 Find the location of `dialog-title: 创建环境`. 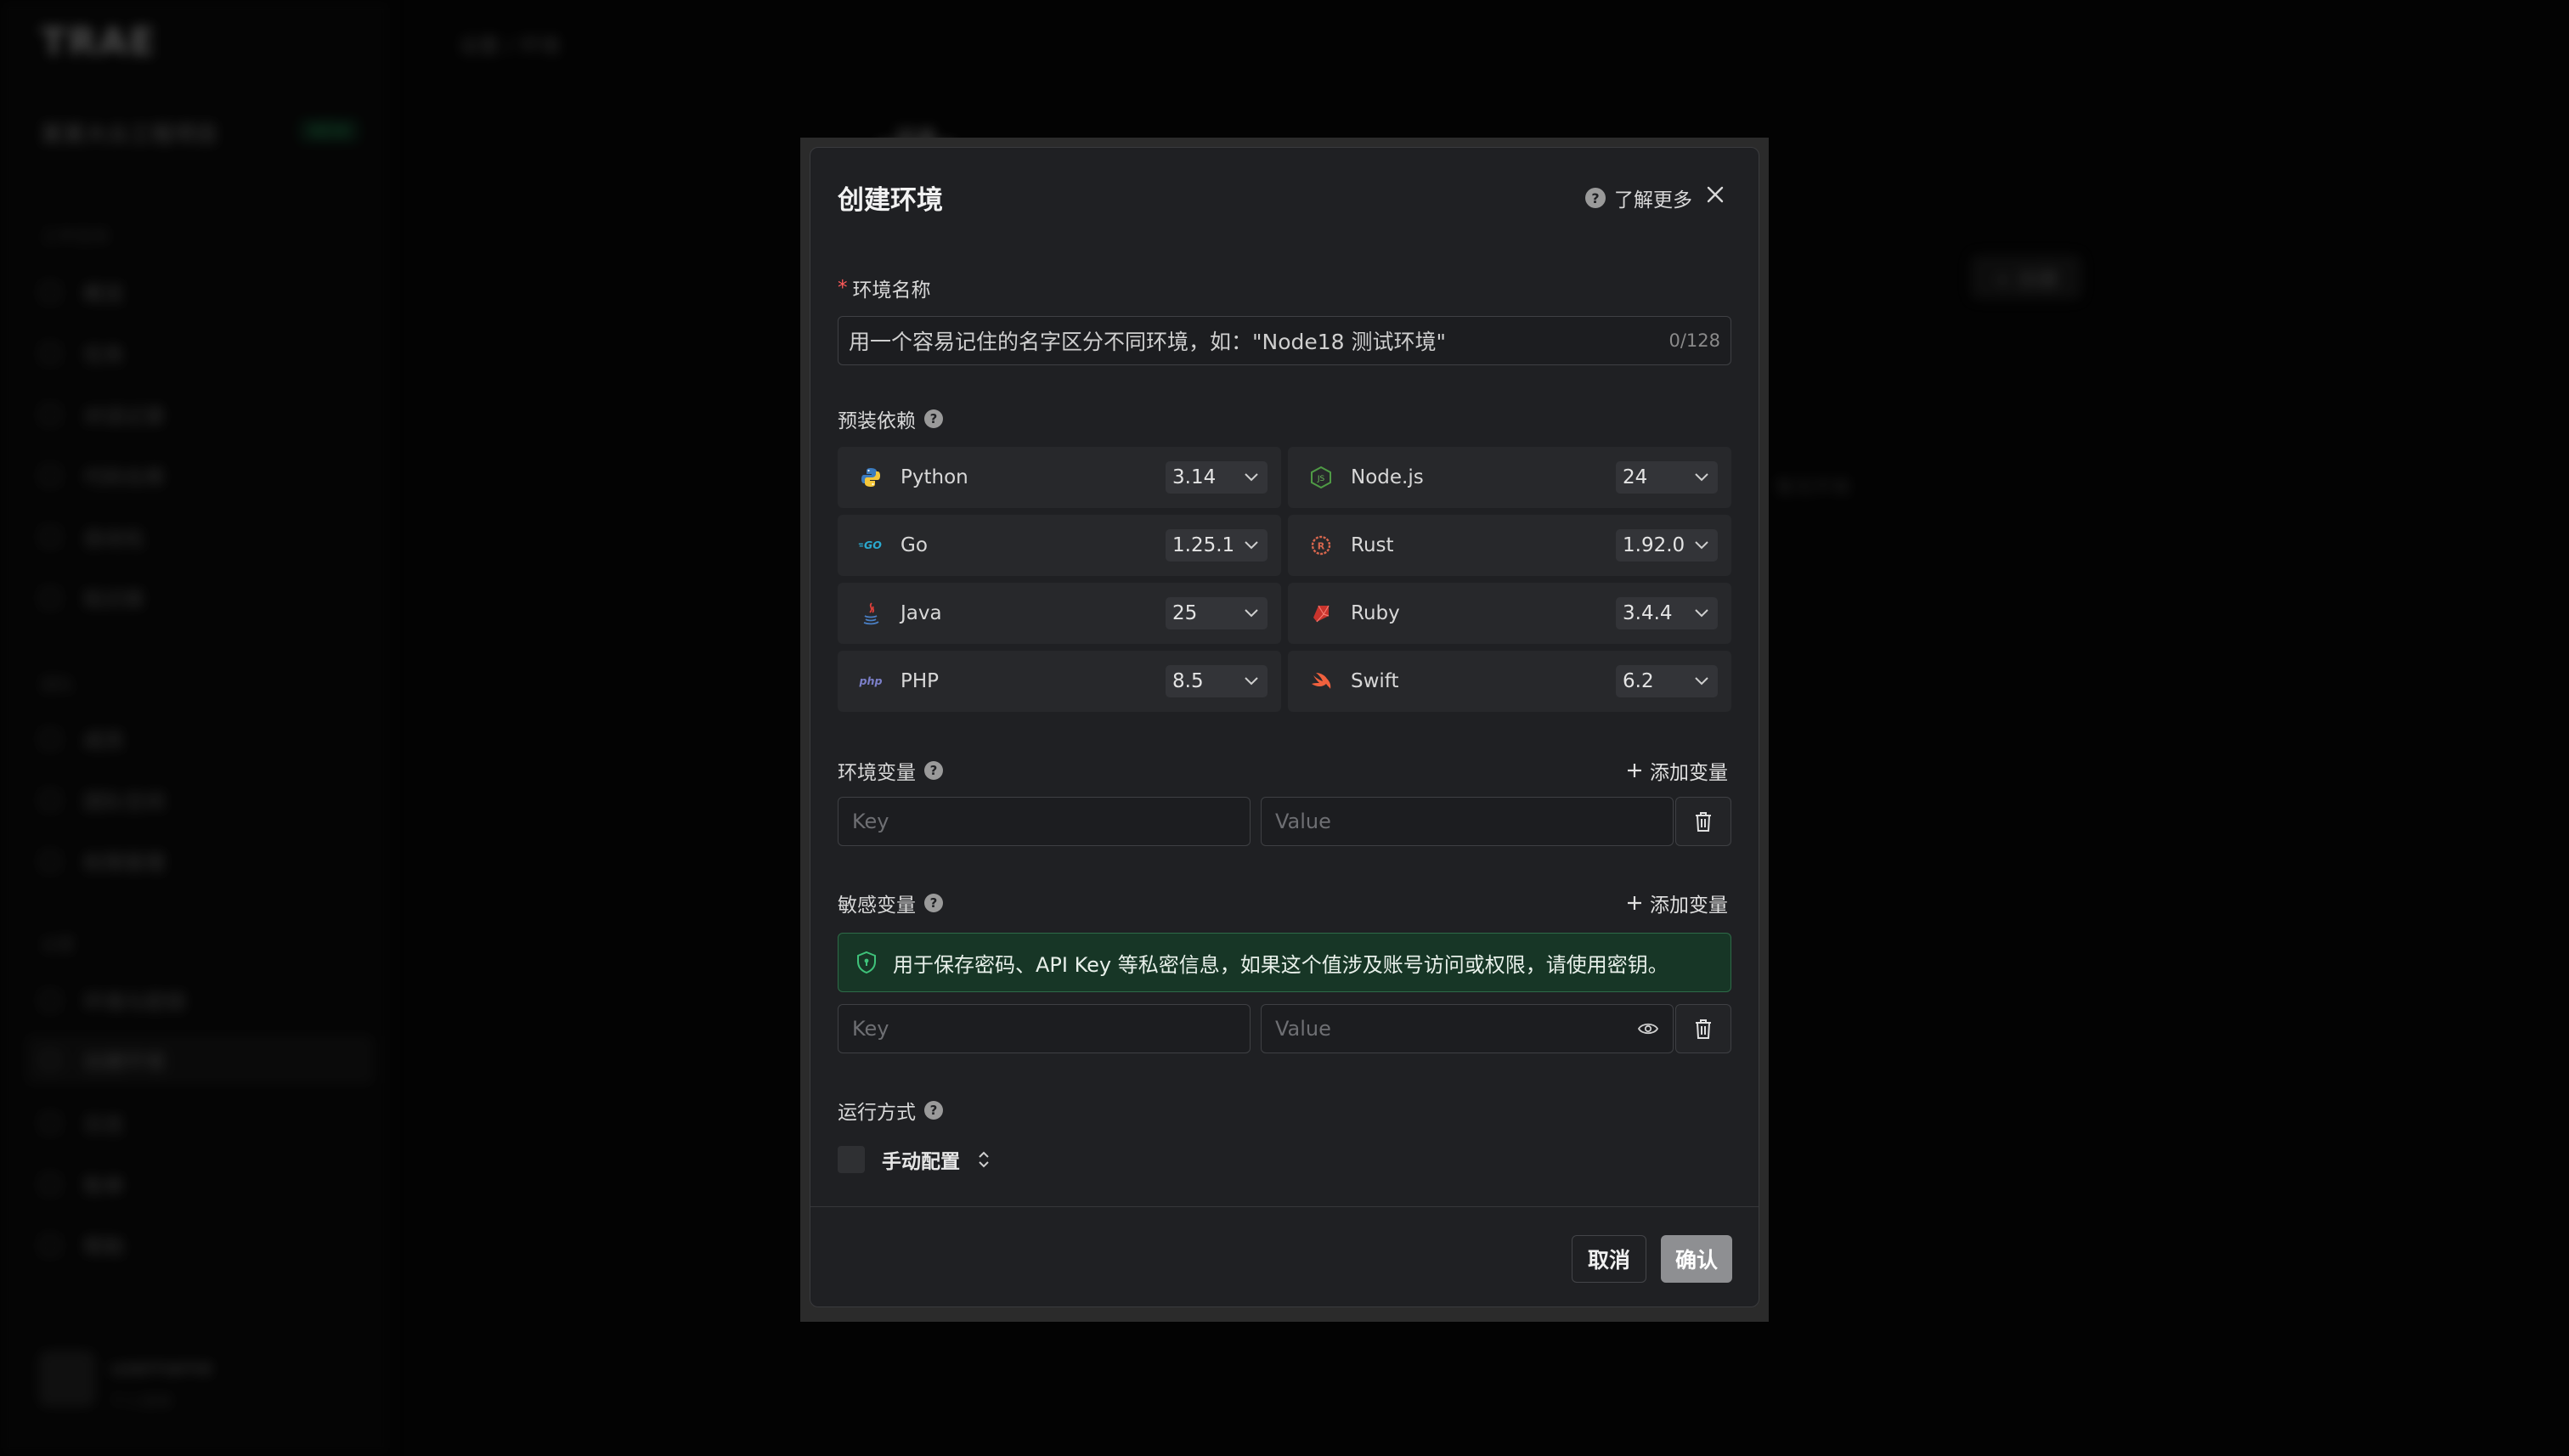

dialog-title: 创建环境 is located at coordinates (891, 201).